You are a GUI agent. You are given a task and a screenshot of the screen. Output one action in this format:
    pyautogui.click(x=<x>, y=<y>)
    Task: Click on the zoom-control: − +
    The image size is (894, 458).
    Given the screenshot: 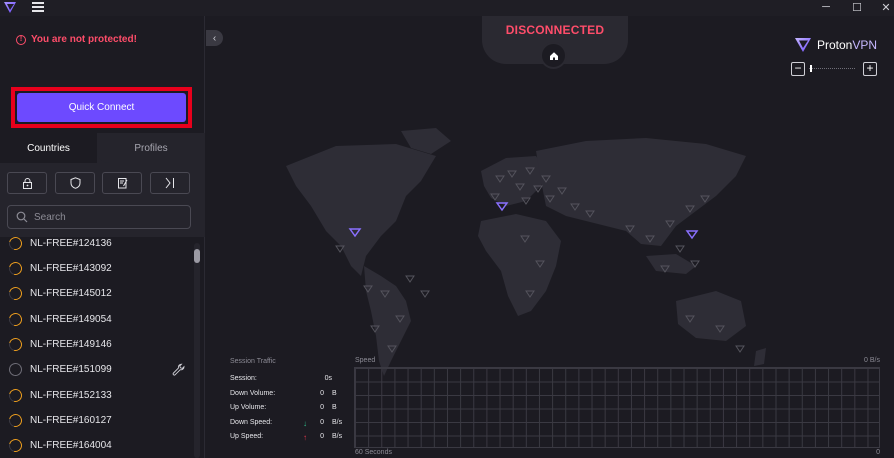 What is the action you would take?
    pyautogui.click(x=835, y=69)
    